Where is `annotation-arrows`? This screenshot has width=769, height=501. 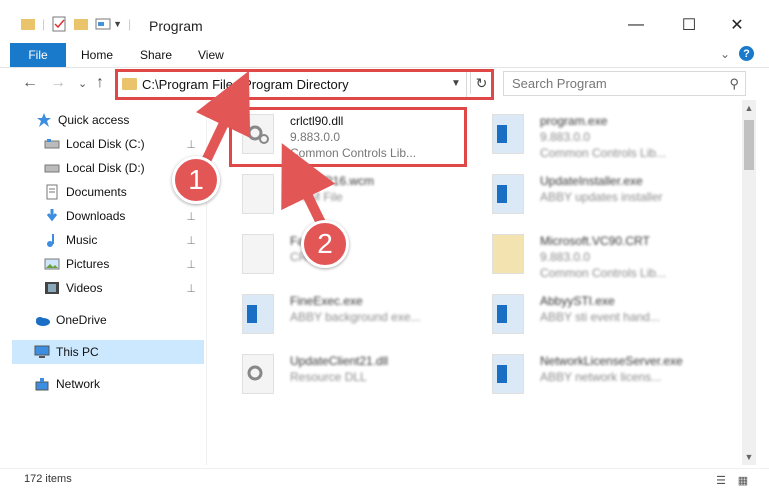 annotation-arrows is located at coordinates (266, 149).